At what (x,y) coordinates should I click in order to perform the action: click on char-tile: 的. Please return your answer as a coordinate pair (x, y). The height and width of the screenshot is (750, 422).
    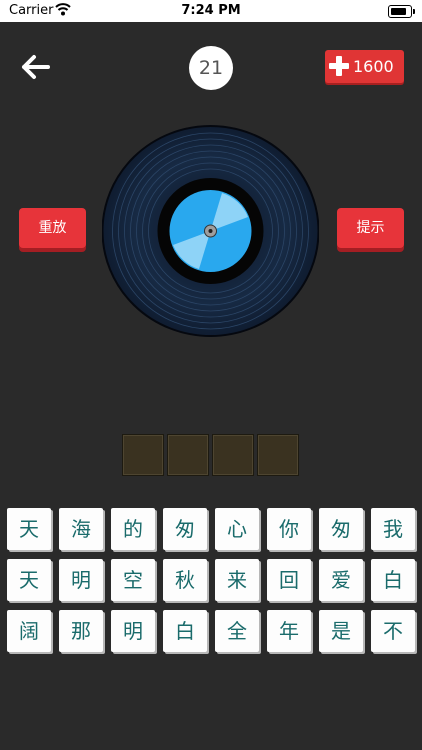
    Looking at the image, I should click on (133, 529).